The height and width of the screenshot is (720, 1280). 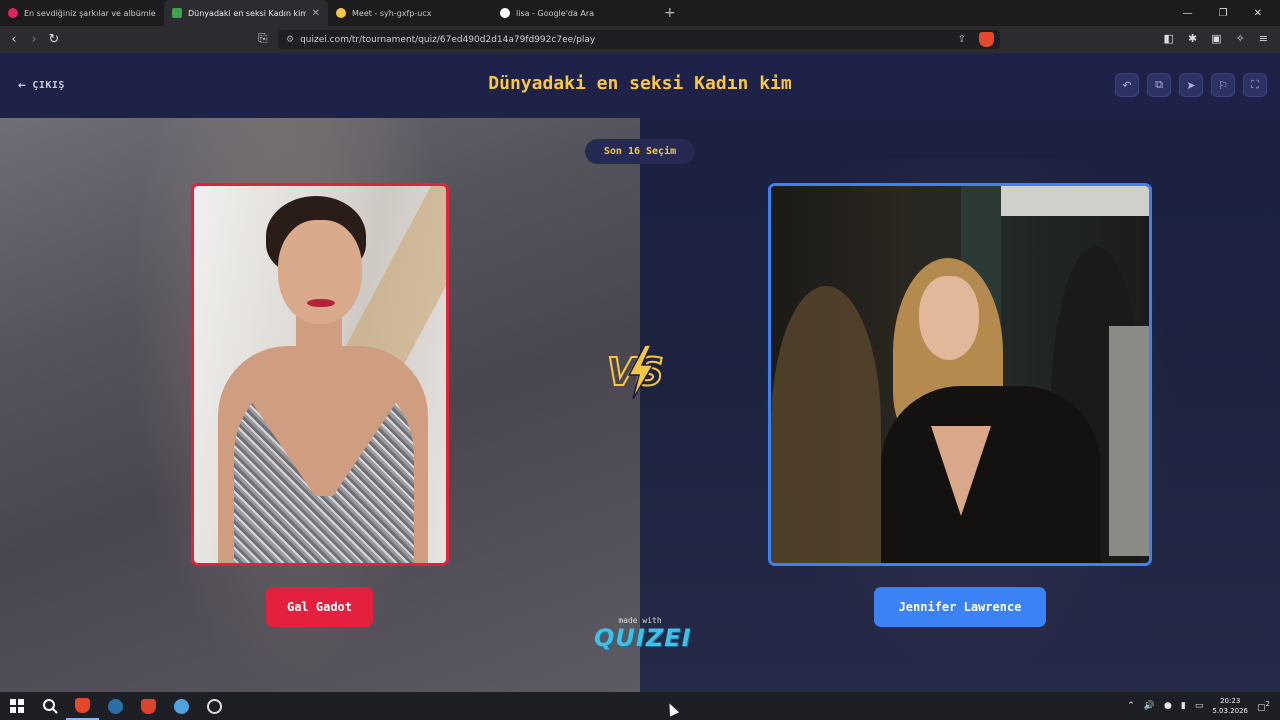 What do you see at coordinates (640, 706) in the screenshot?
I see `taskbar: ⌃ 🔊 ● ▮ ▭ 20:23 5.03.2026 ▢2` at bounding box center [640, 706].